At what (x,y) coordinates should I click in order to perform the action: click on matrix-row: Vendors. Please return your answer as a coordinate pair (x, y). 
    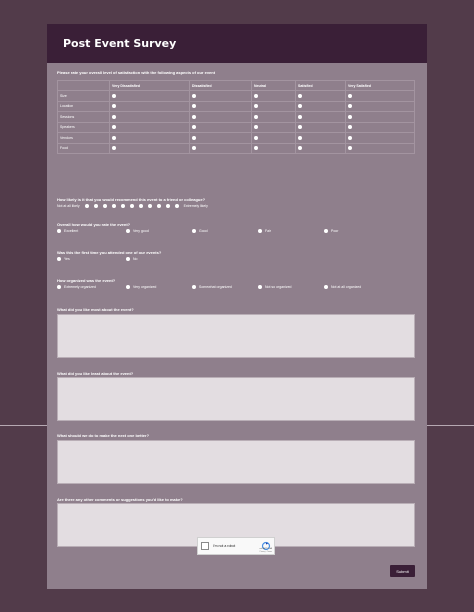
    Looking at the image, I should click on (236, 138).